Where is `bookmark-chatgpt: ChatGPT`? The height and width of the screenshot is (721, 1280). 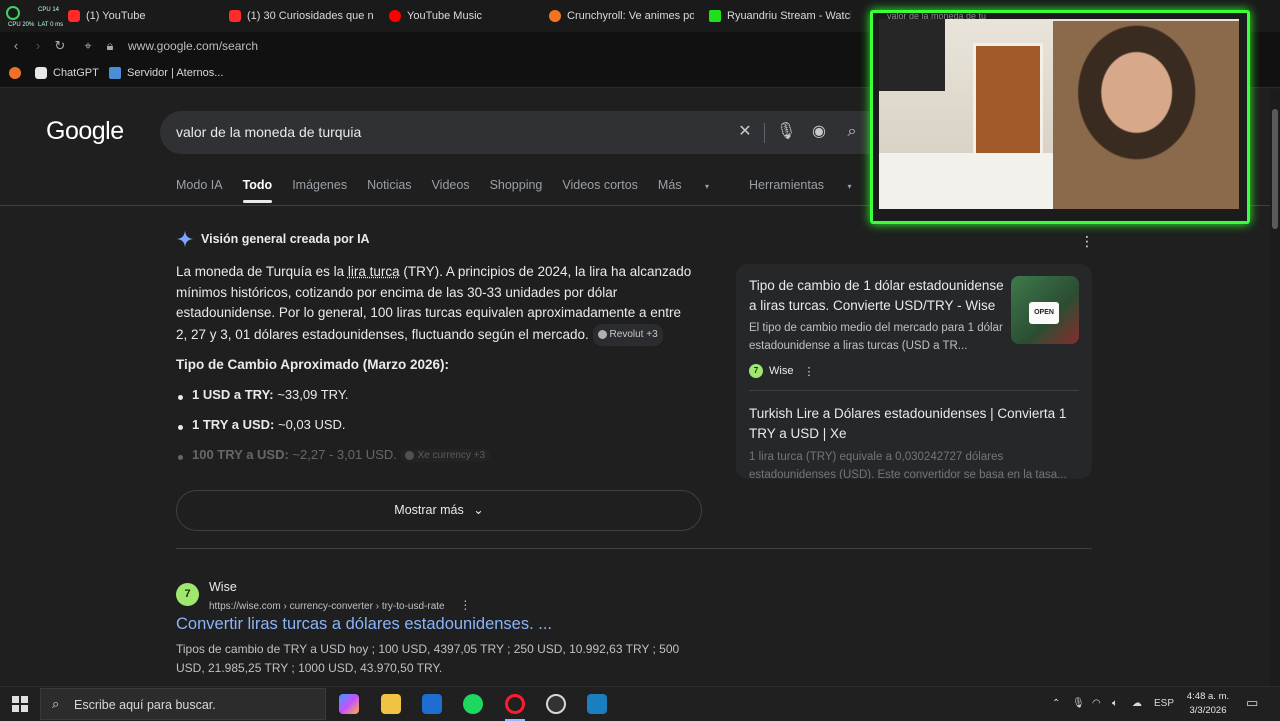
bookmark-chatgpt: ChatGPT is located at coordinates (67, 73).